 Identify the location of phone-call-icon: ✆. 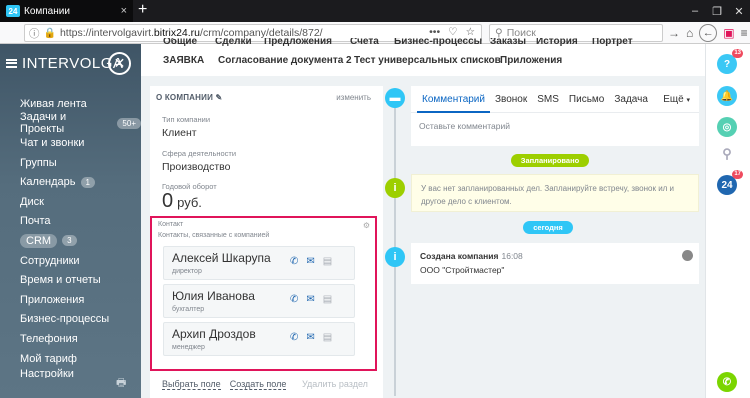
(727, 382).